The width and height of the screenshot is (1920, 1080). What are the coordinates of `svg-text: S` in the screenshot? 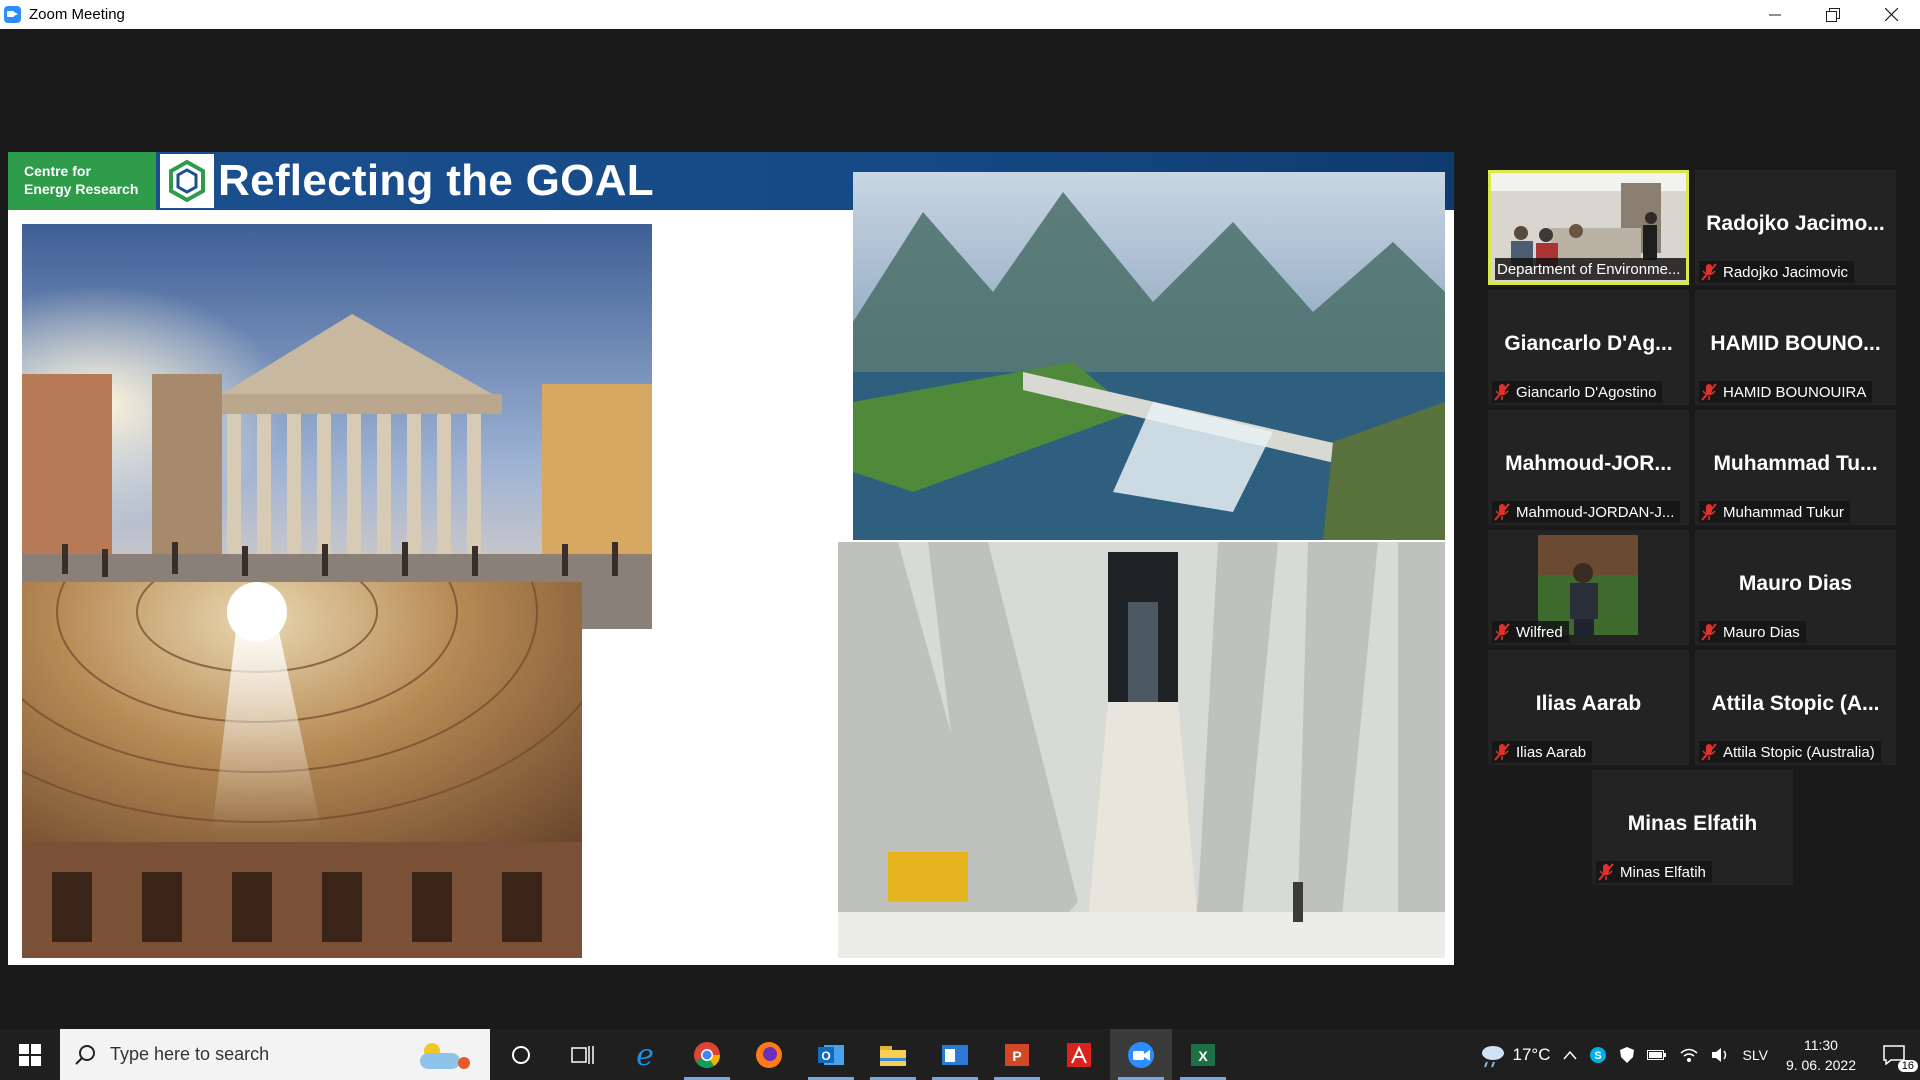 It's located at (1597, 1056).